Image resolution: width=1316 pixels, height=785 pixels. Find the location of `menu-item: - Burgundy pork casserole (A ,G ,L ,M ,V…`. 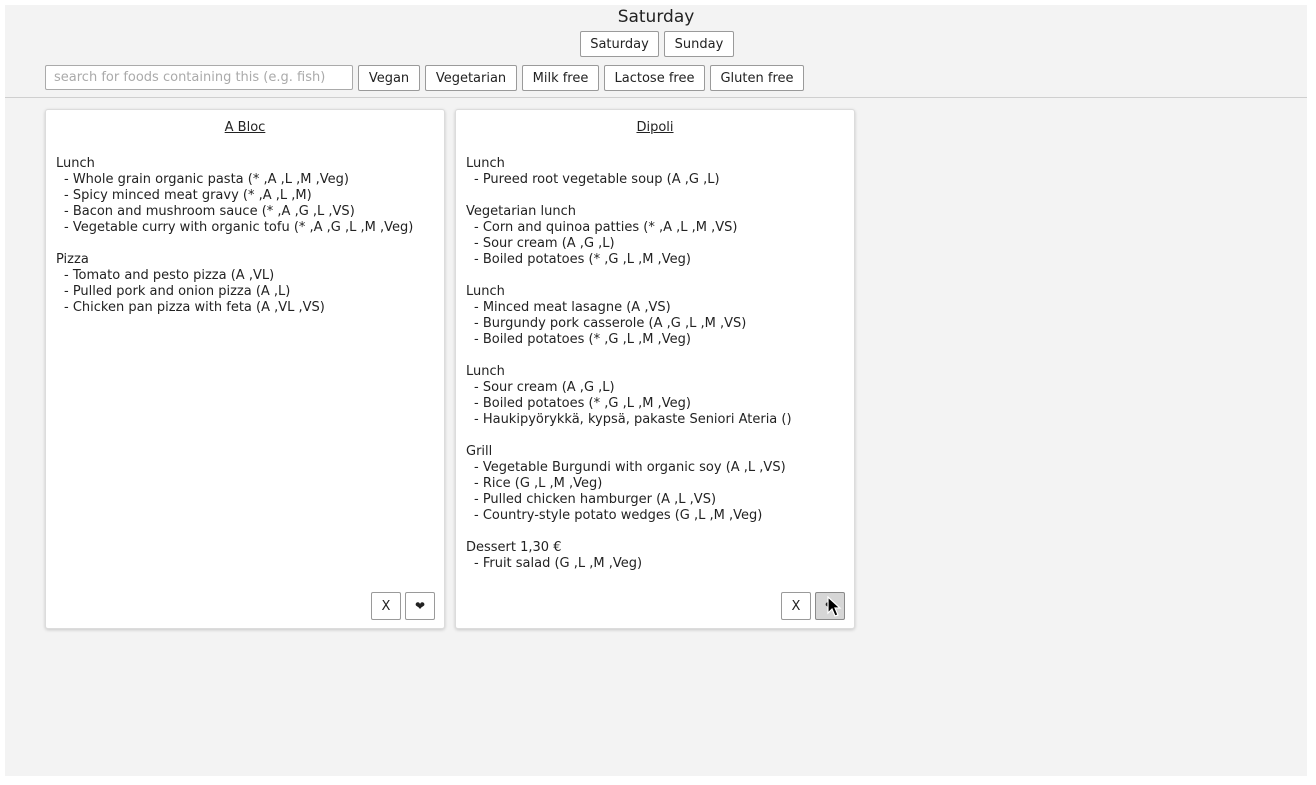

menu-item: - Burgundy pork casserole (A ,G ,L ,M ,V… is located at coordinates (610, 323).